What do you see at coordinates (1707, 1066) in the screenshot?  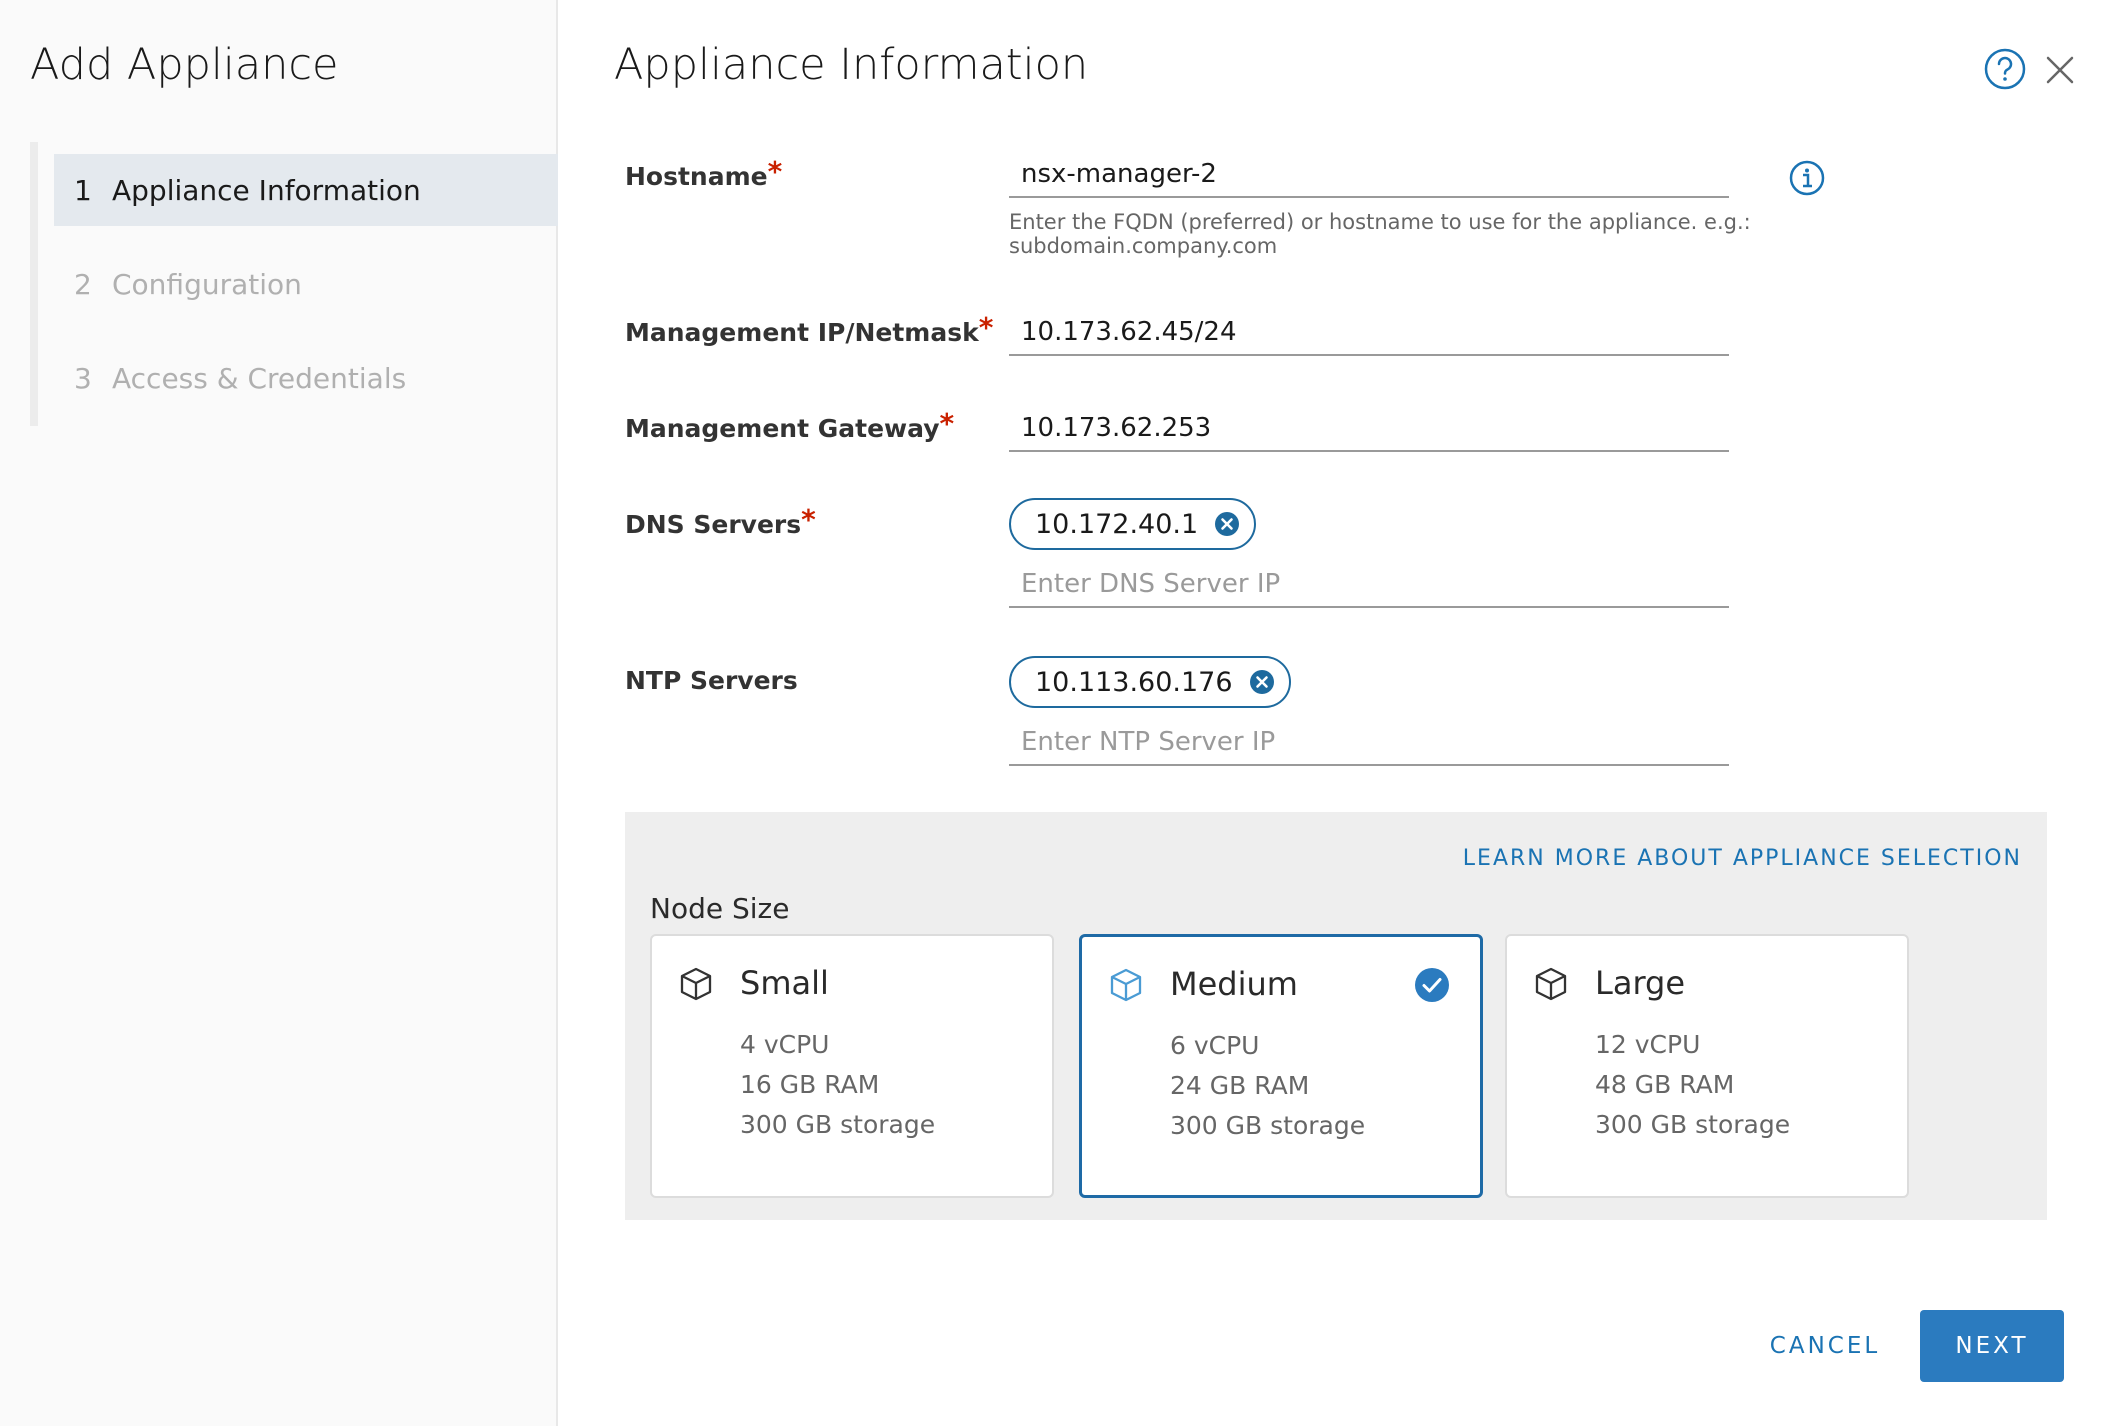 I see `node-size-card-large: Large 12 vCPU 48 GB RAM 300 GB storage` at bounding box center [1707, 1066].